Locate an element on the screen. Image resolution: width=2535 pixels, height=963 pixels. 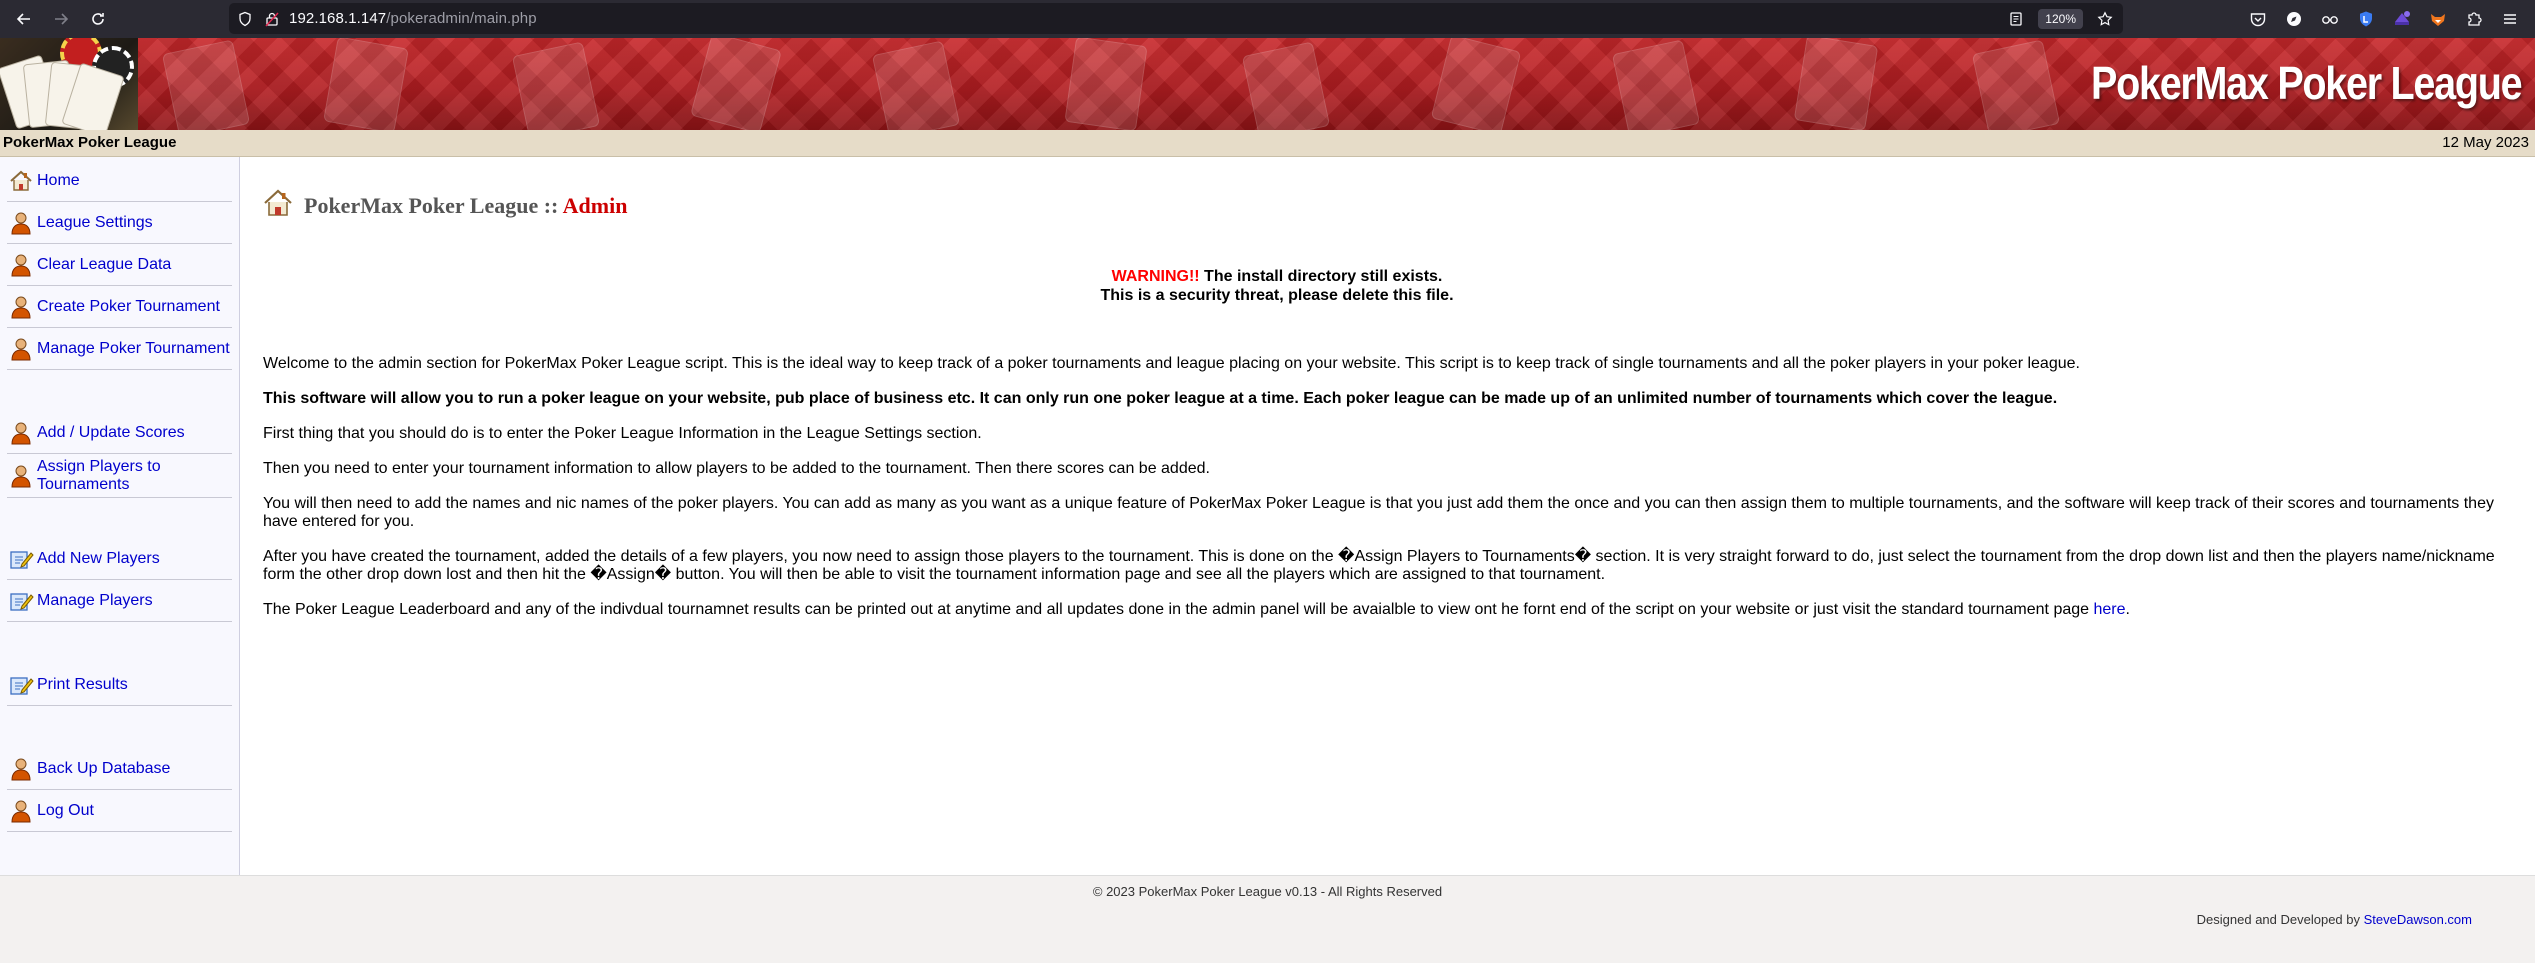
shield-icon is located at coordinates (245, 19).